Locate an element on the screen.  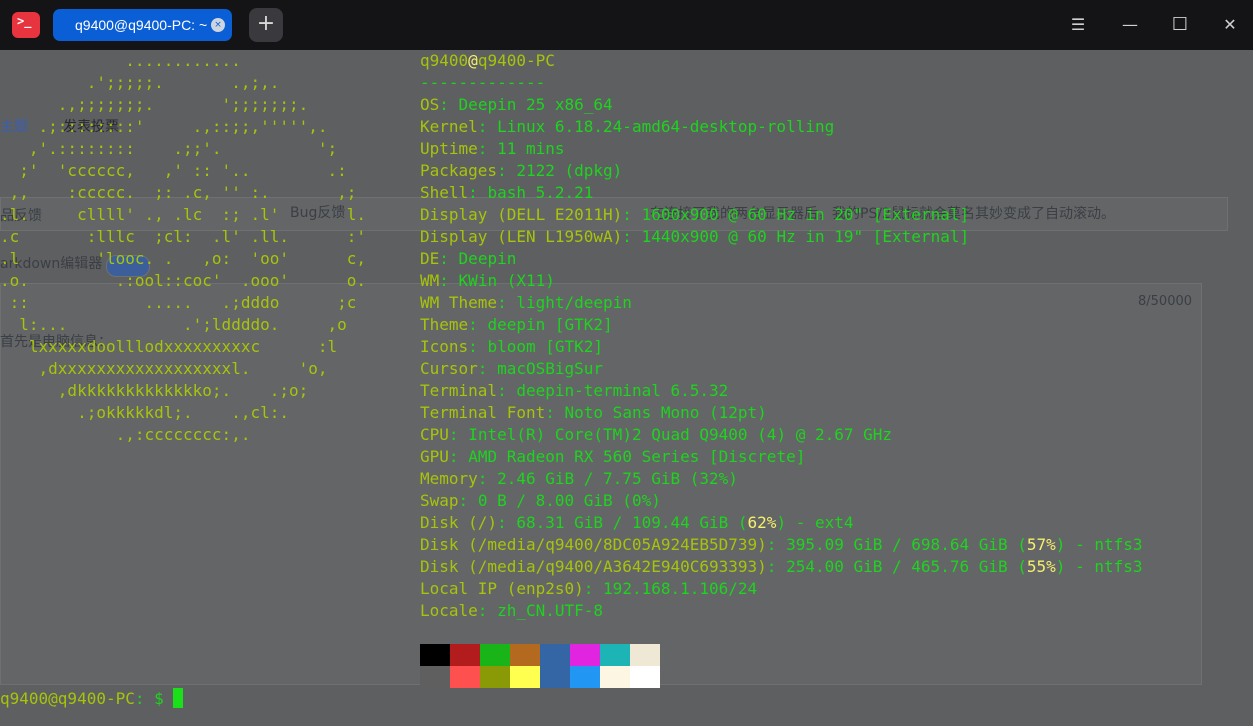
info-line: GPU: AMD Radeon RX 560 Series [Discrete] is located at coordinates (612, 457).